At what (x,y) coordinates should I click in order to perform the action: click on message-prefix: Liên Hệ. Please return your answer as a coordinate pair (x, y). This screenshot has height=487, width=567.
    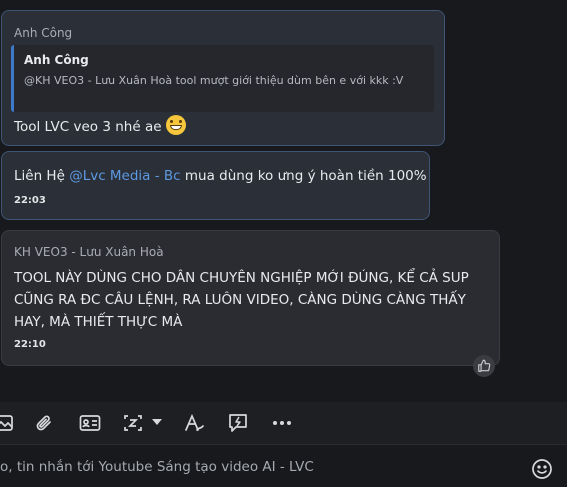
    Looking at the image, I should click on (39, 176).